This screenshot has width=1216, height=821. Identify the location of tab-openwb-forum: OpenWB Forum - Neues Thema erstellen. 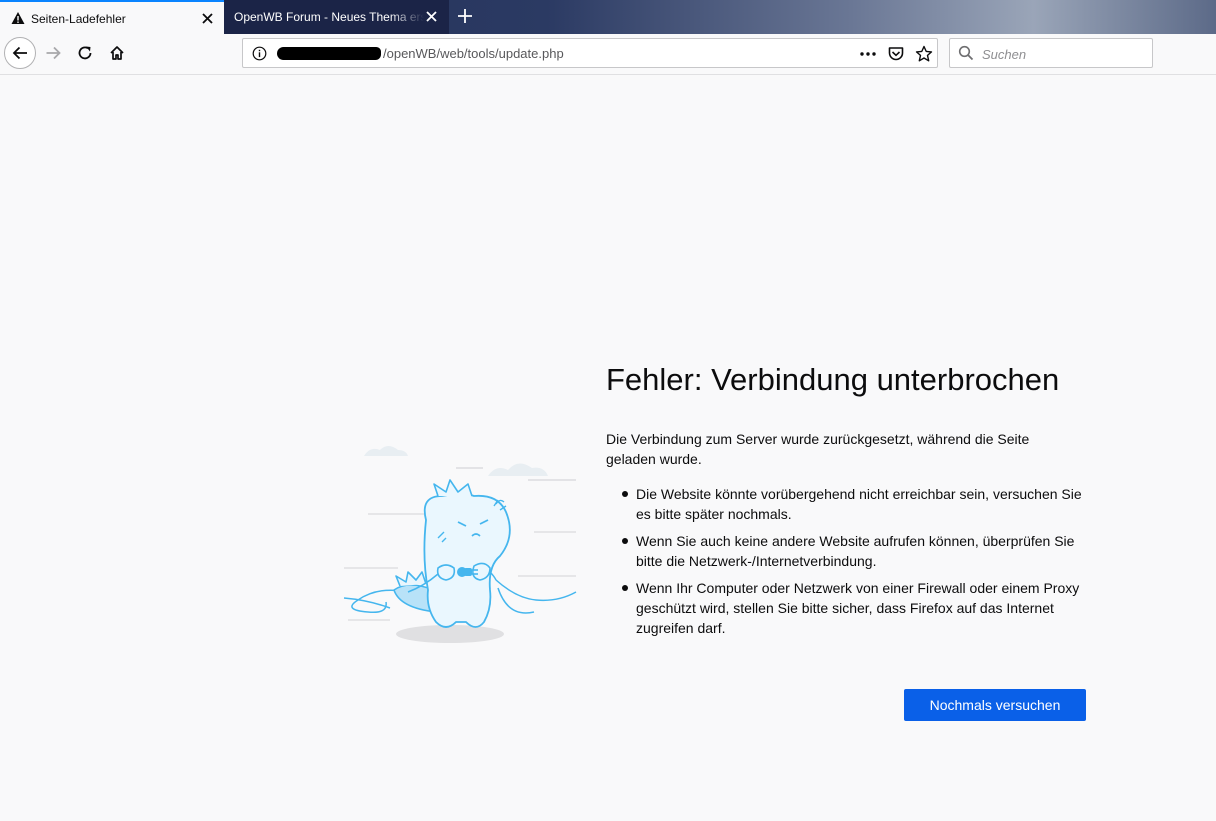
(336, 17).